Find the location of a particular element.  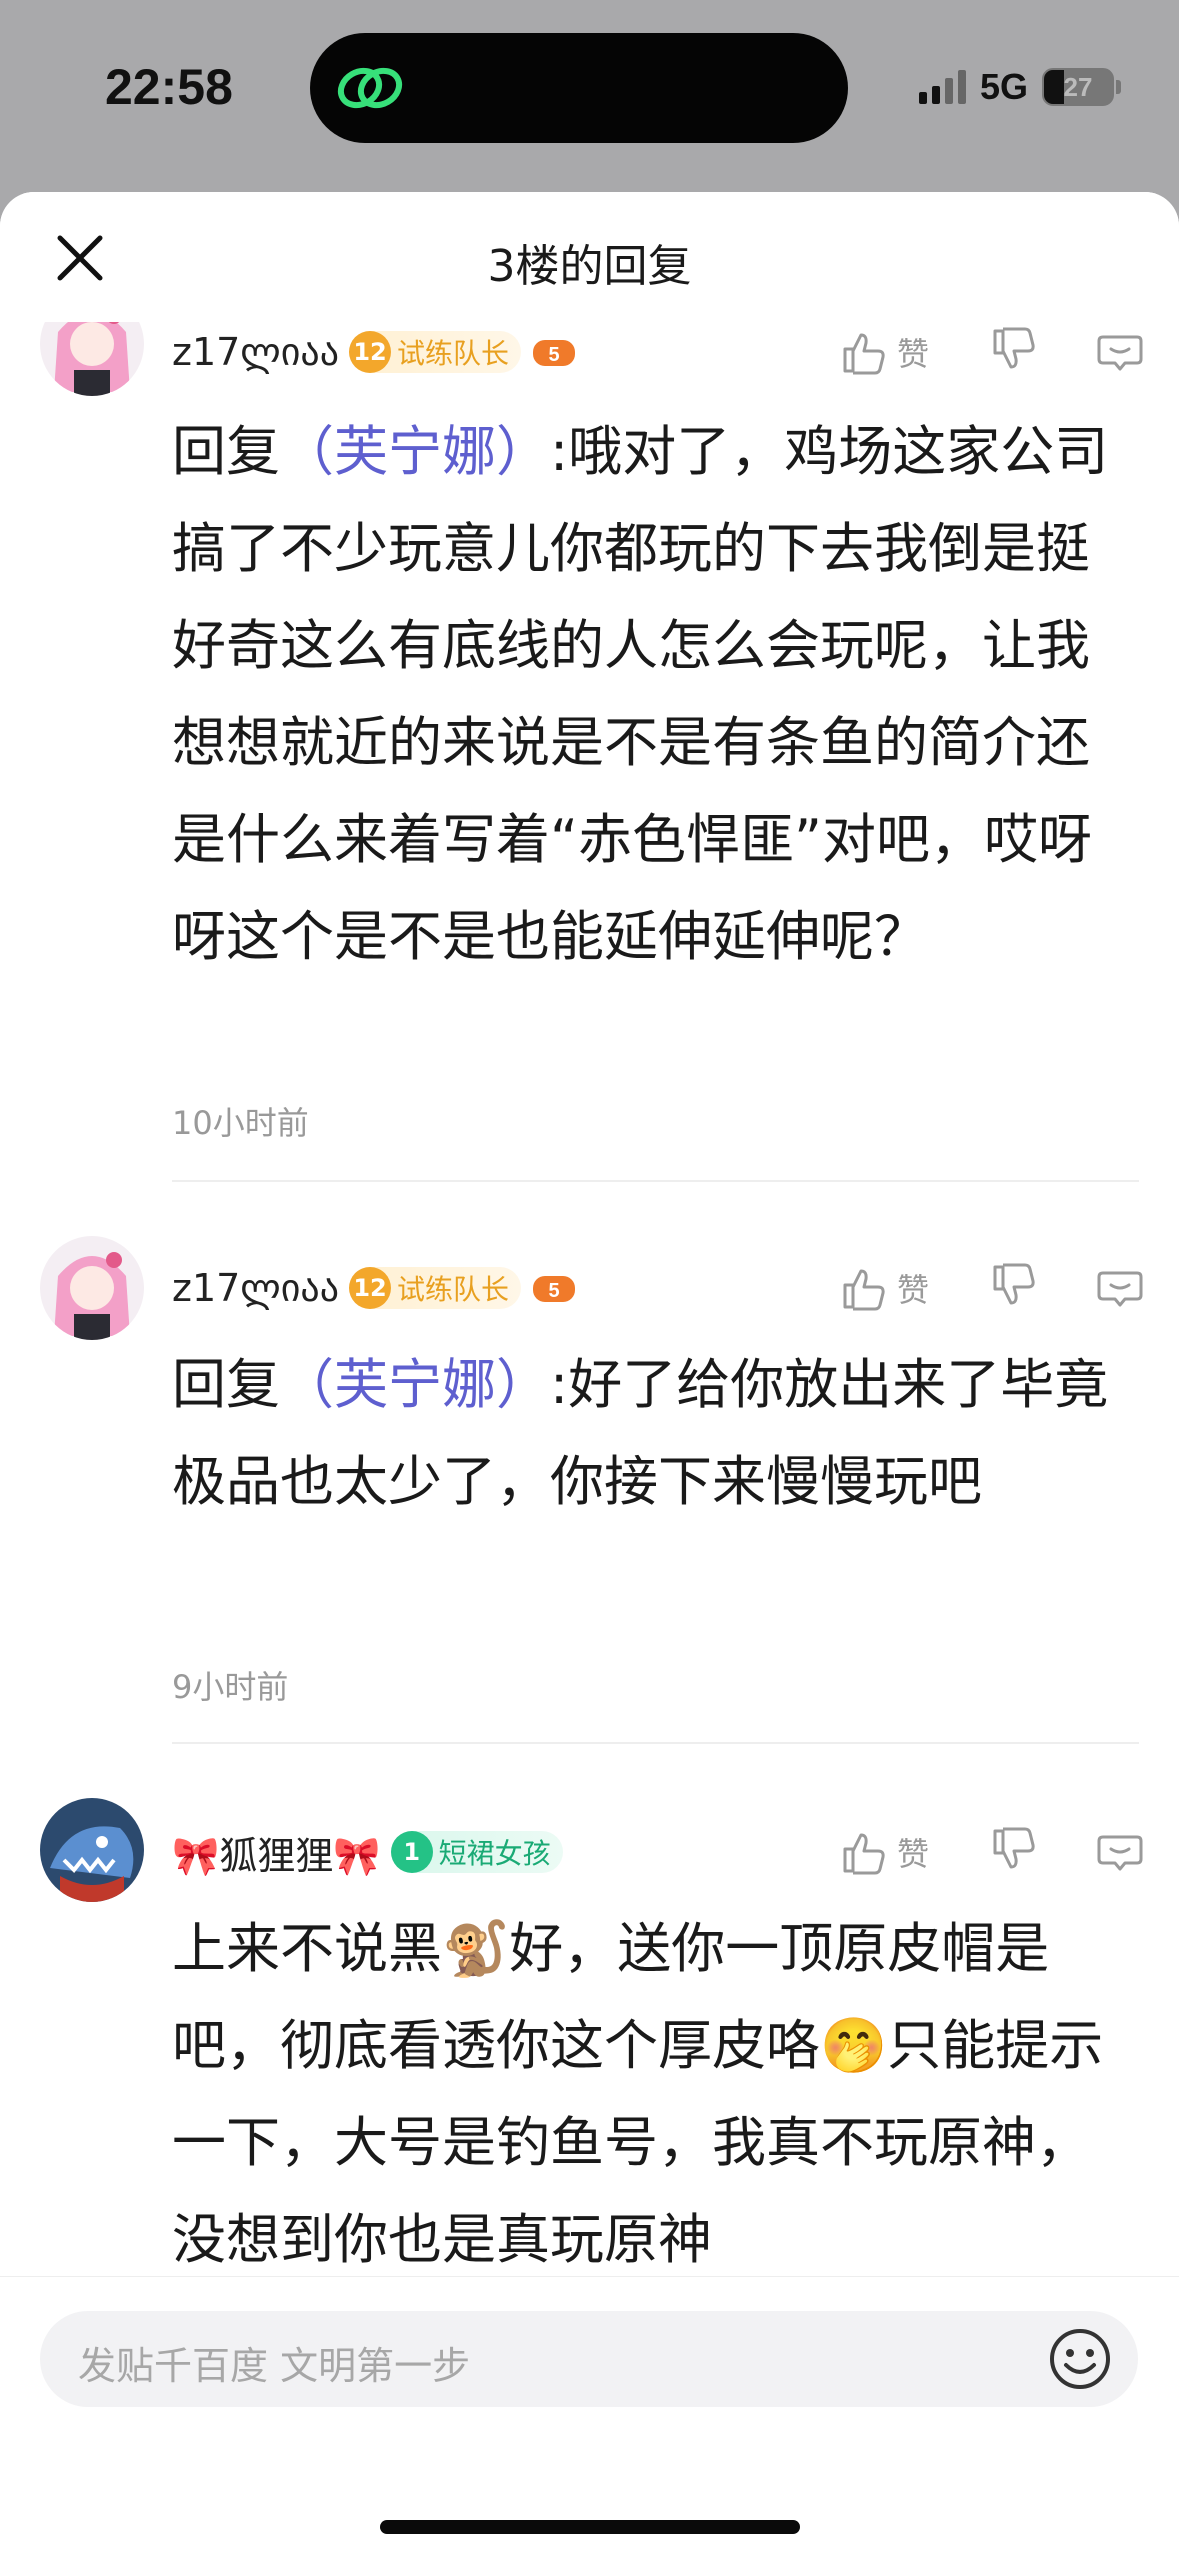

level-number: 1 is located at coordinates (411, 1852).